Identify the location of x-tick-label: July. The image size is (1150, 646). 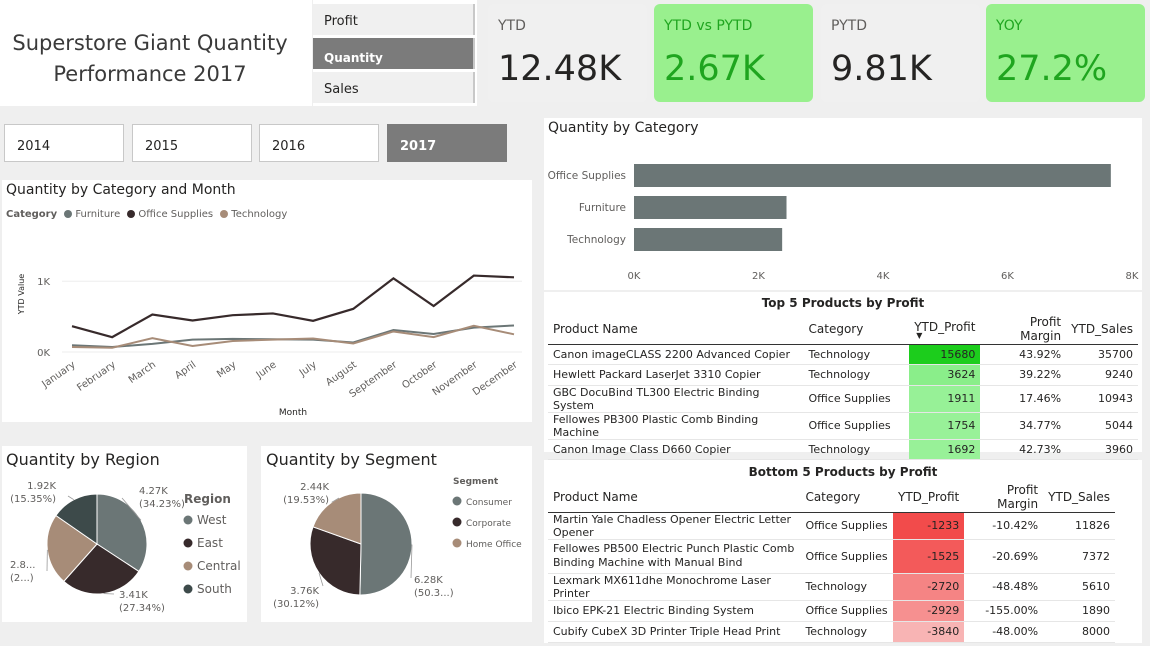
(308, 369).